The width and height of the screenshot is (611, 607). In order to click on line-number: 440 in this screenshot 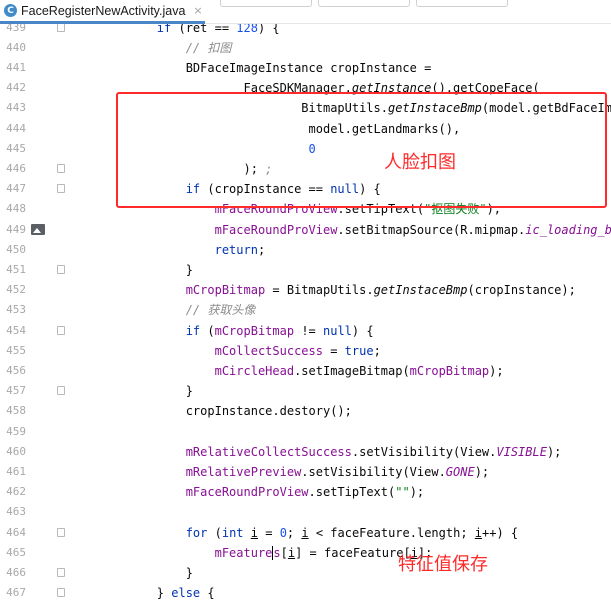, I will do `click(16, 47)`.